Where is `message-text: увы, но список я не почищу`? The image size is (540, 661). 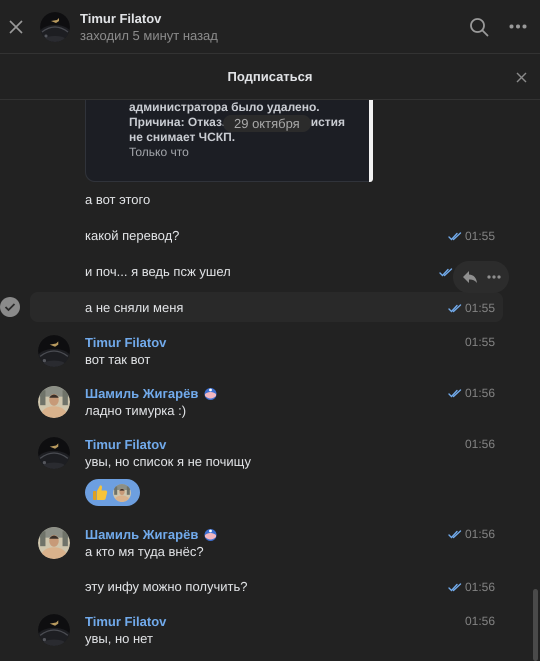 message-text: увы, но список я не почищу is located at coordinates (168, 462).